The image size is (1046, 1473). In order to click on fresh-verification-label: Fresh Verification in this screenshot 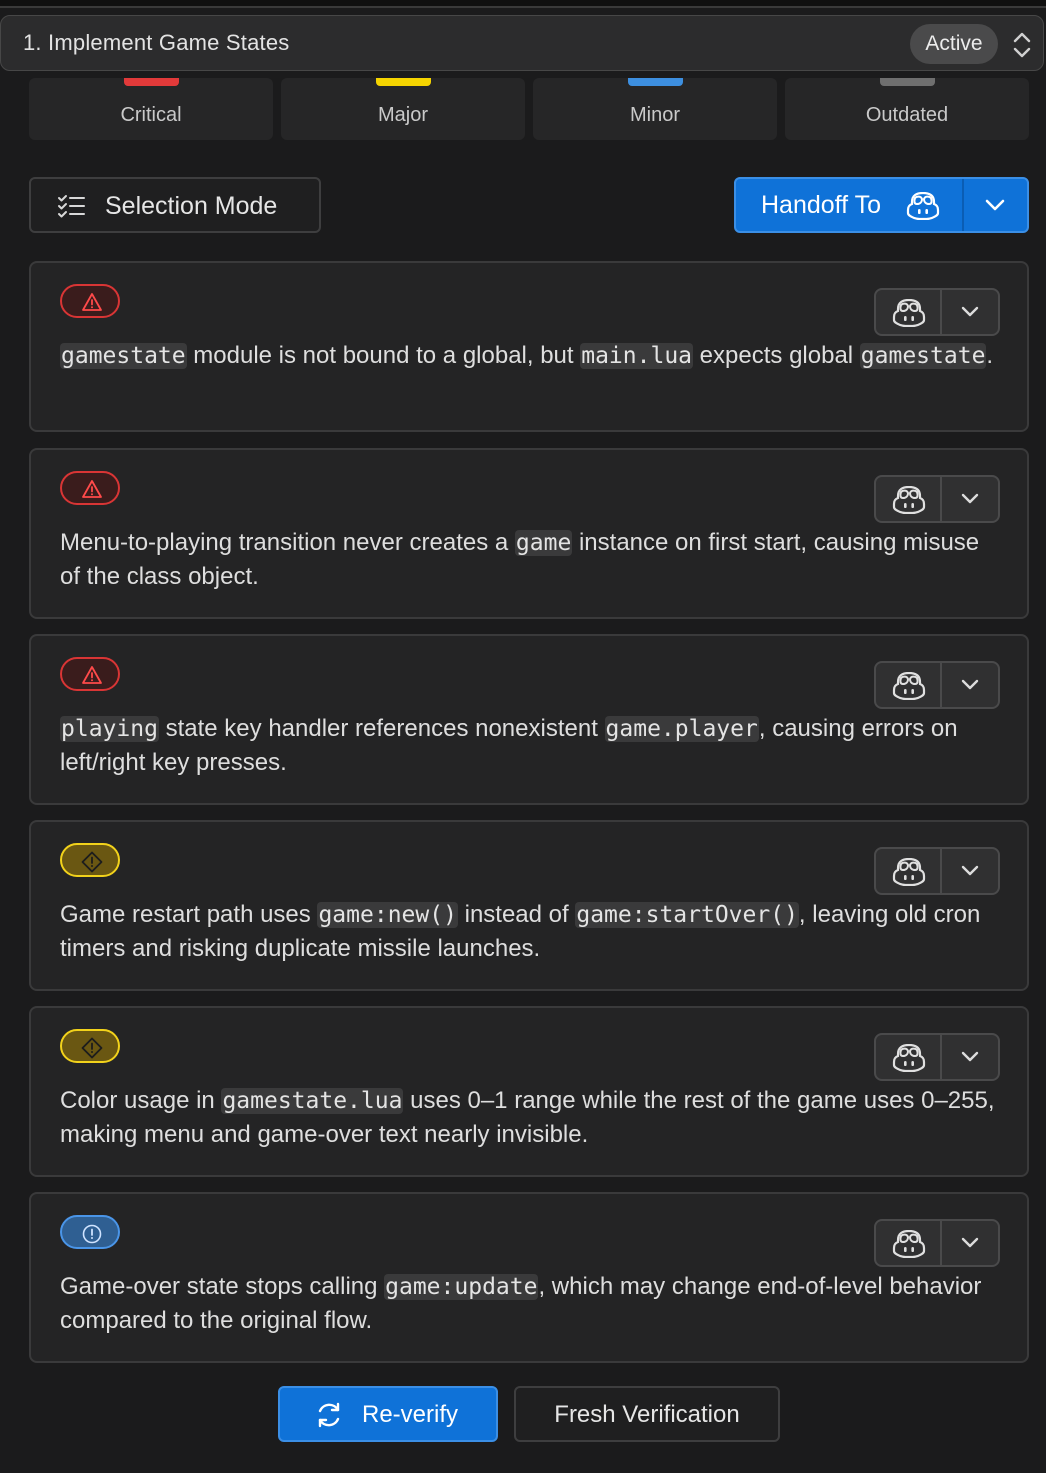, I will do `click(647, 1414)`.